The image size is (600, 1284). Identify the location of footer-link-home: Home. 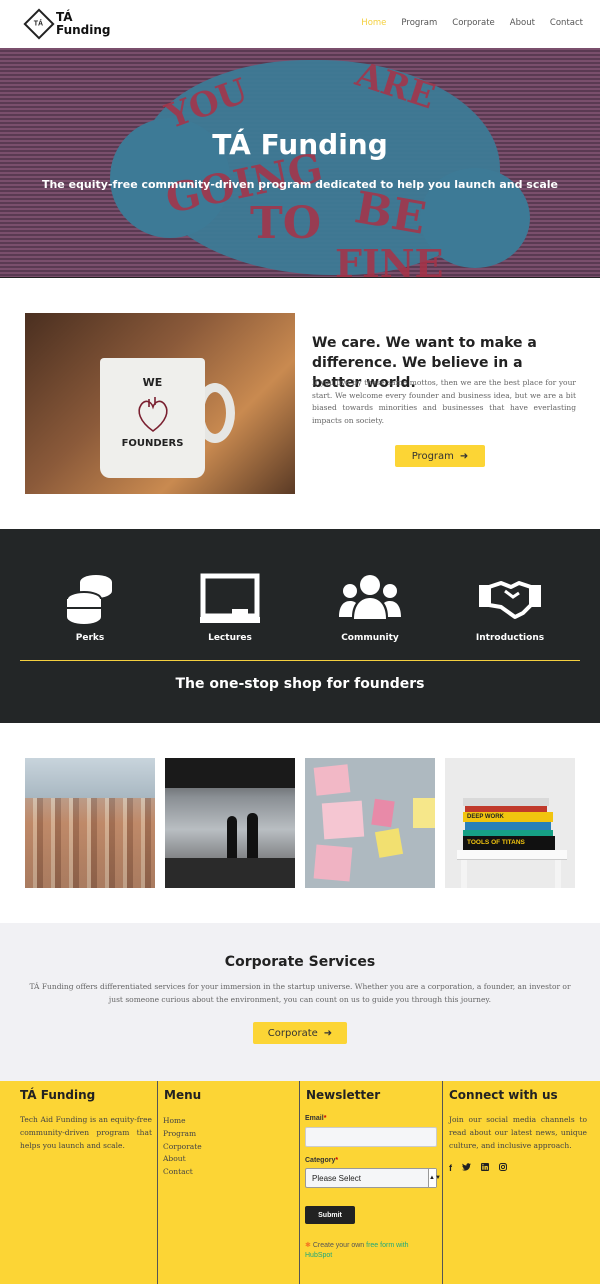
(182, 1121).